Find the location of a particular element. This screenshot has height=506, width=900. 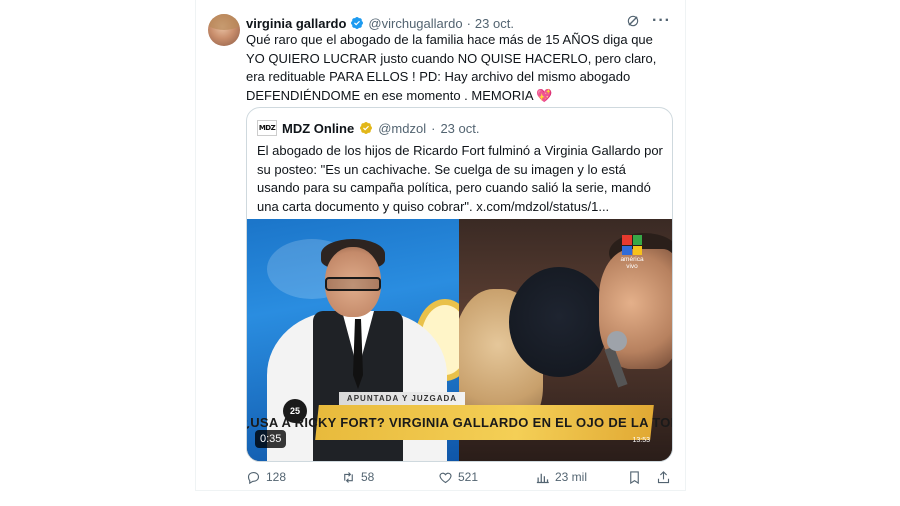

network-logo: américa vivo is located at coordinates (632, 255).